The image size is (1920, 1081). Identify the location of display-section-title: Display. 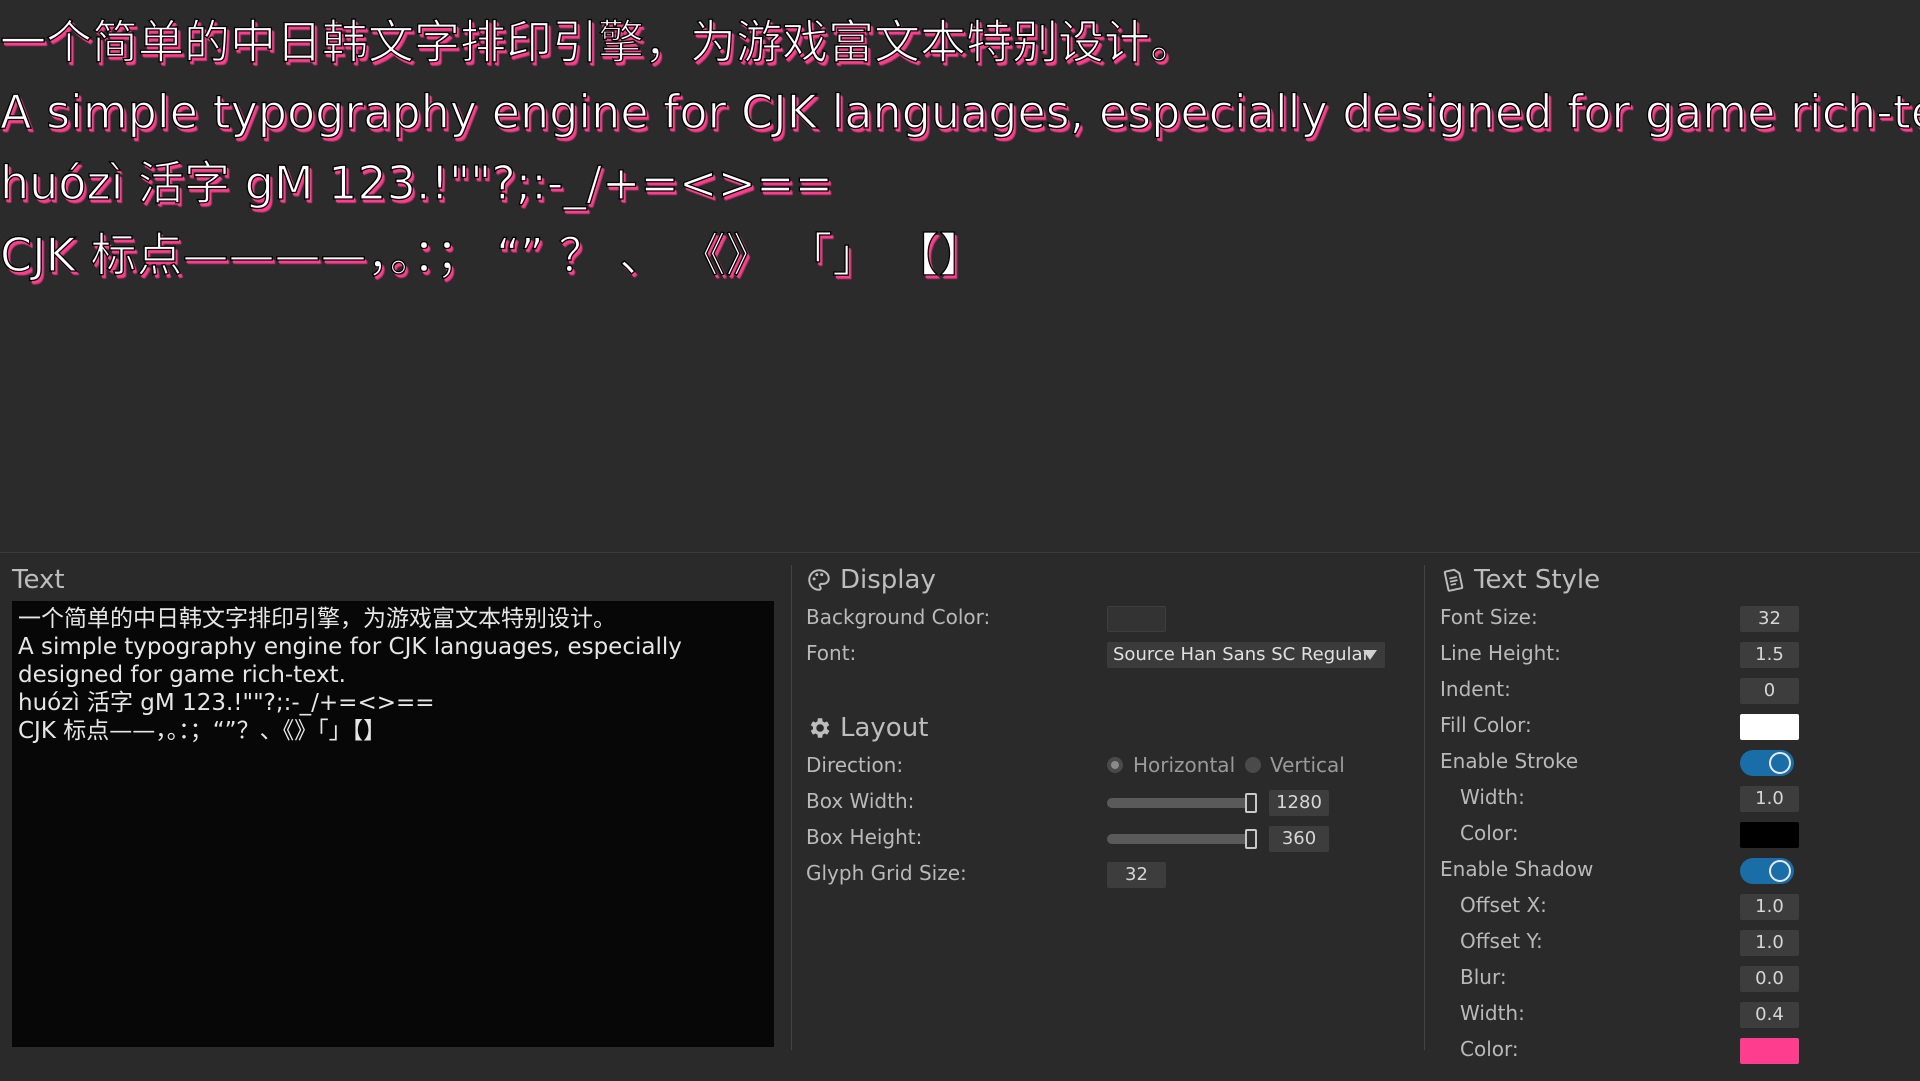
(871, 580).